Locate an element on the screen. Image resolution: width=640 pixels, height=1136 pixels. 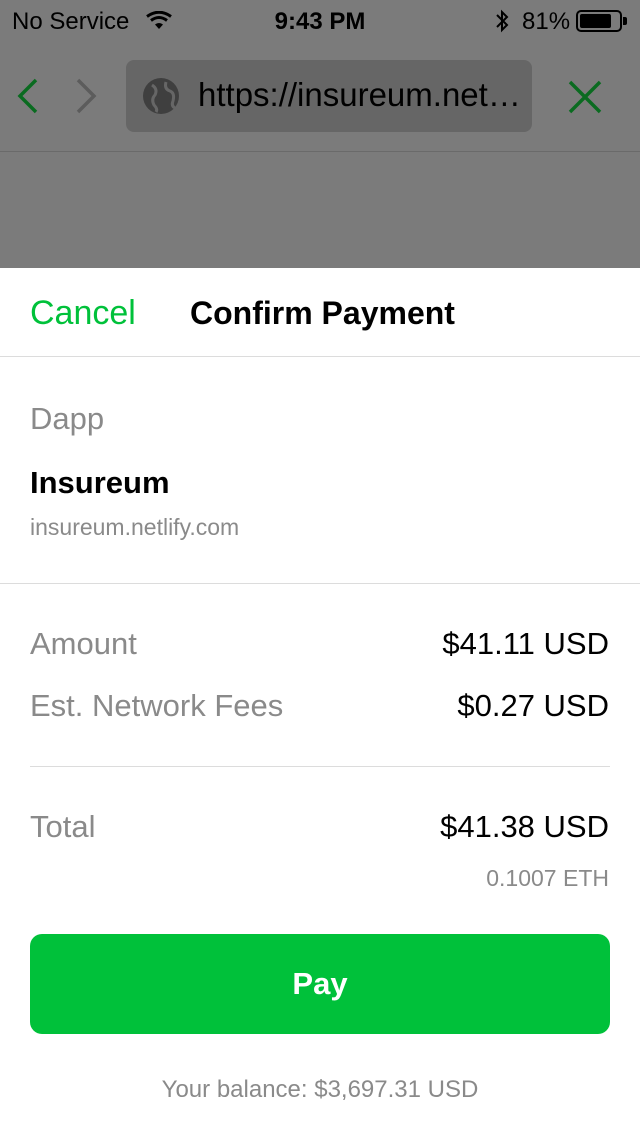
divider is located at coordinates (320, 766).